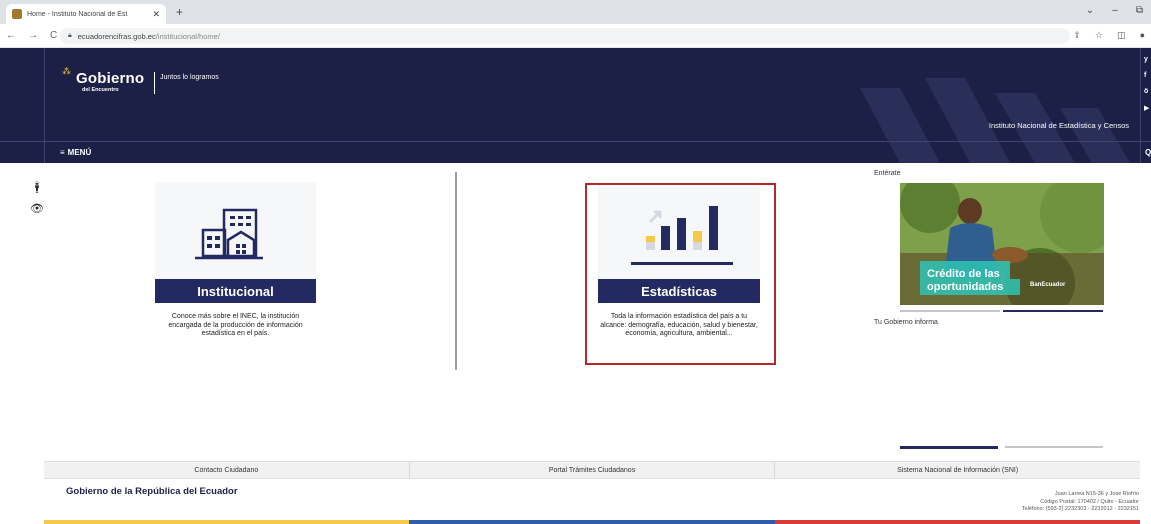  I want to click on reload-icon: C, so click(53, 35).